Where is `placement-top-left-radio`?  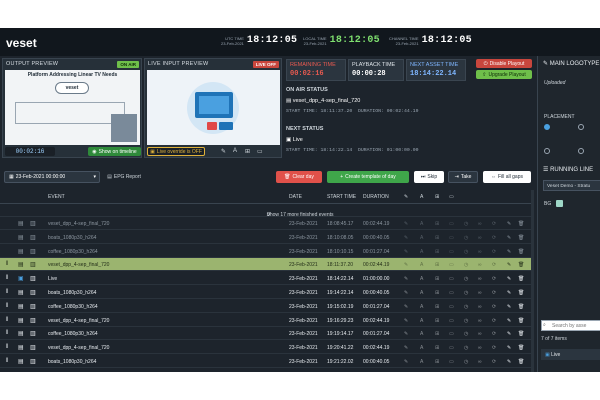
placement-top-left-radio is located at coordinates (547, 127).